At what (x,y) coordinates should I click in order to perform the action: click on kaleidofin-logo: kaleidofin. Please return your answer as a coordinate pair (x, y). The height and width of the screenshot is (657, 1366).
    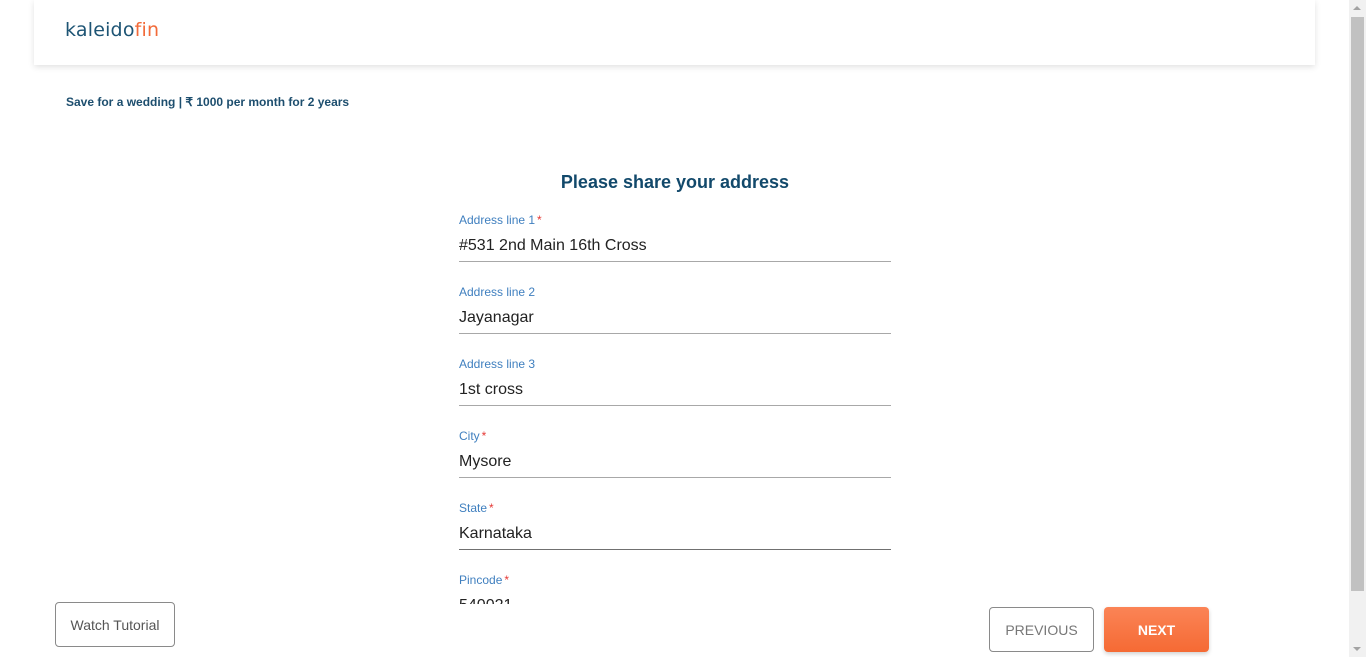
    Looking at the image, I should click on (112, 30).